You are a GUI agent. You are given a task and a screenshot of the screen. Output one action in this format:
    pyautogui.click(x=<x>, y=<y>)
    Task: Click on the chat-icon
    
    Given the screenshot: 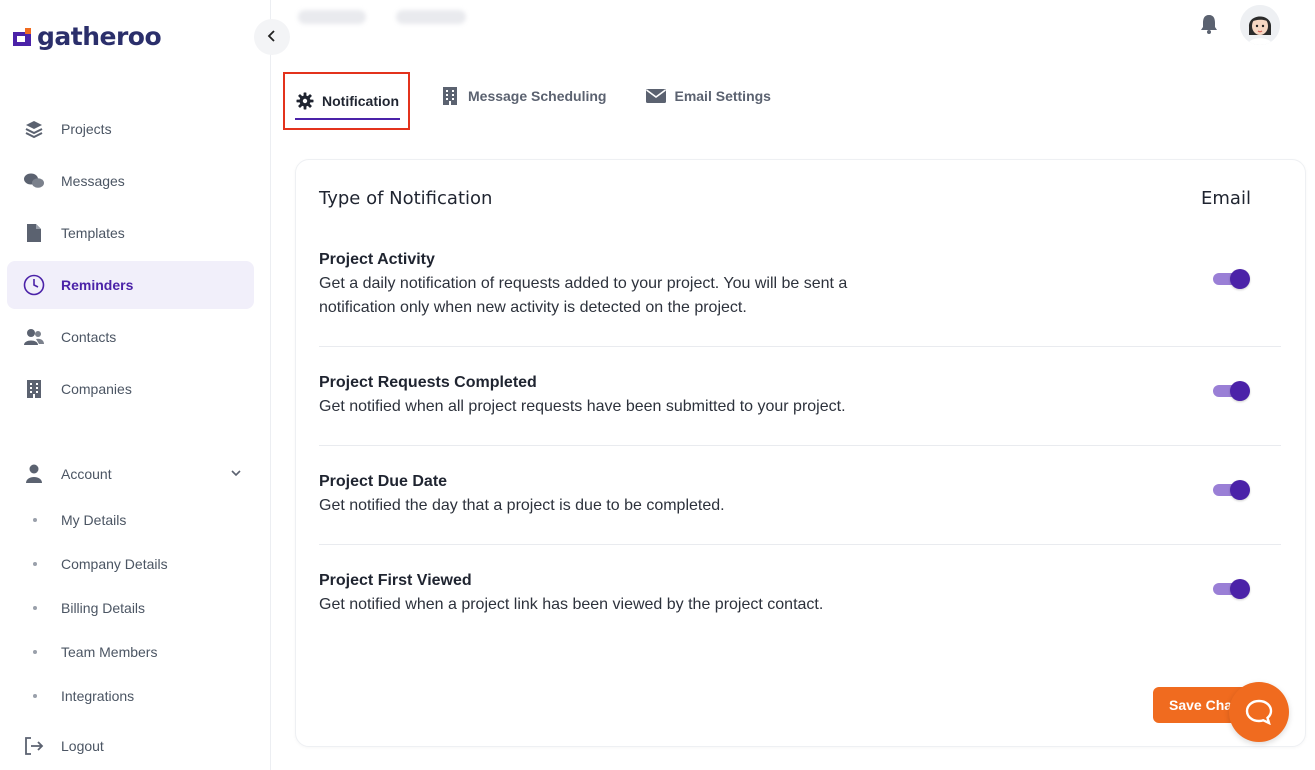 What is the action you would take?
    pyautogui.click(x=34, y=181)
    